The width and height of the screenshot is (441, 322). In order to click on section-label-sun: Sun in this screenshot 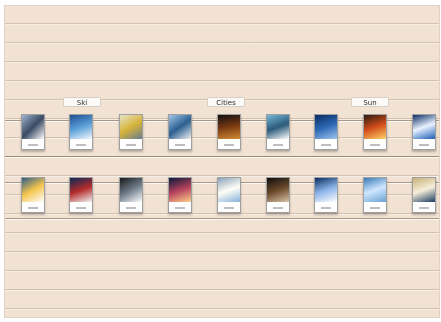, I will do `click(370, 102)`.